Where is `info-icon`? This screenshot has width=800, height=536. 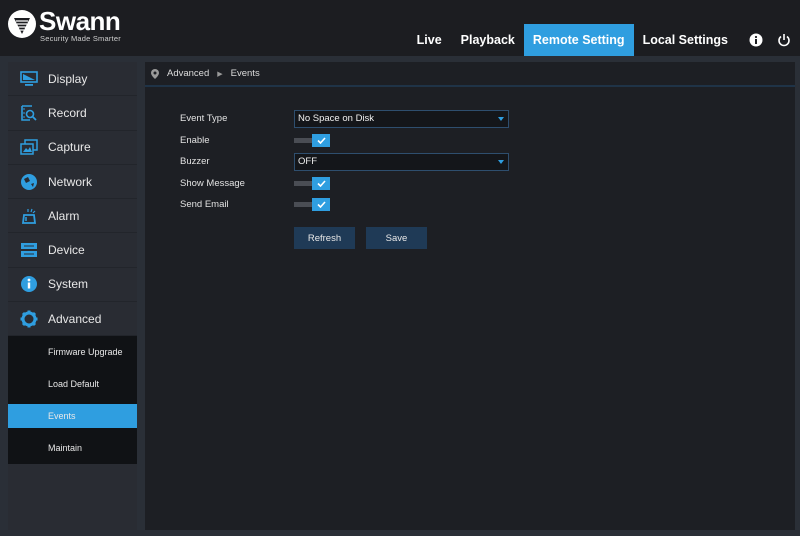
info-icon is located at coordinates (756, 40).